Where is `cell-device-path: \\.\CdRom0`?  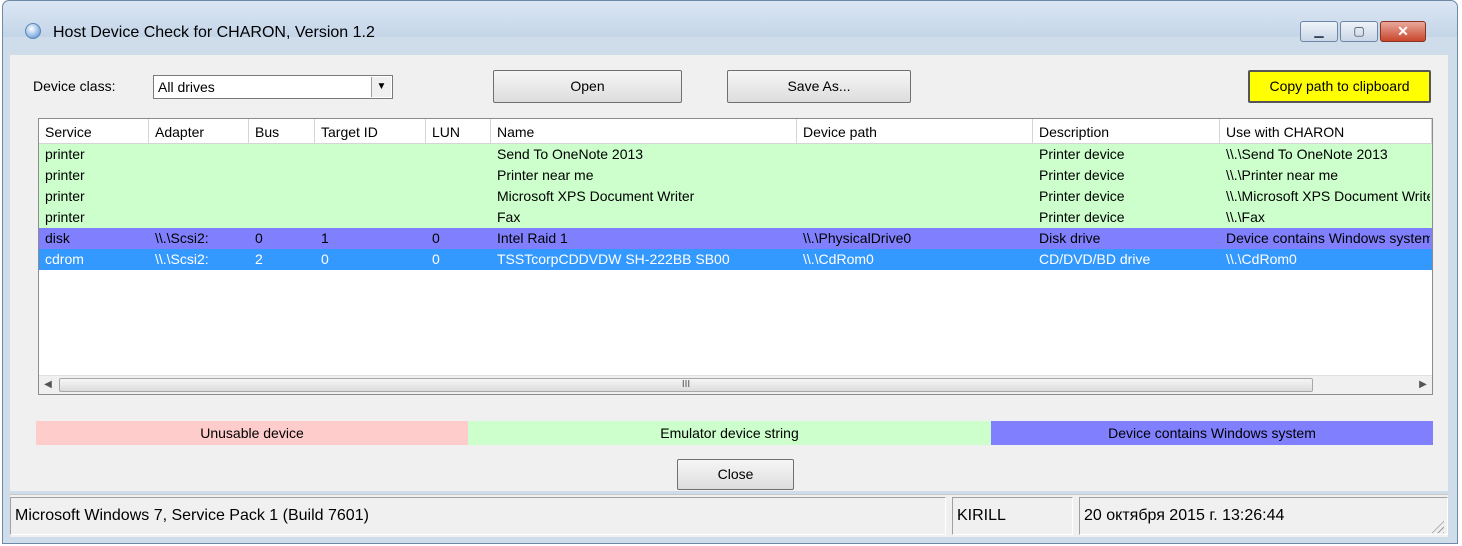
cell-device-path: \\.\CdRom0 is located at coordinates (838, 259).